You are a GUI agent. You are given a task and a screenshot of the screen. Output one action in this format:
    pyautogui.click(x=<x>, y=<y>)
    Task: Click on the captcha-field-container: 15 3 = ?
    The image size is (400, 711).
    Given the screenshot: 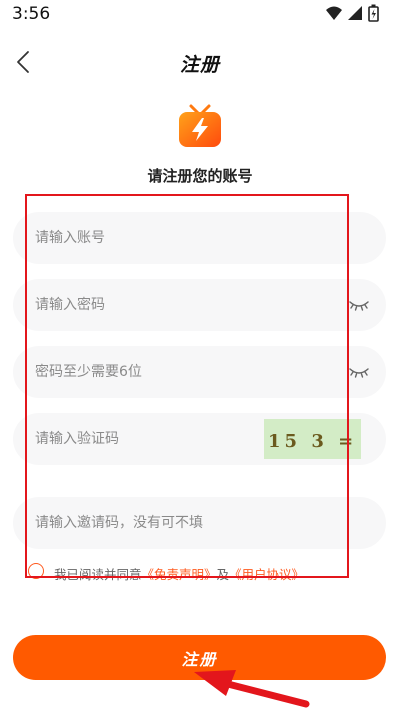 What is the action you would take?
    pyautogui.click(x=199, y=439)
    